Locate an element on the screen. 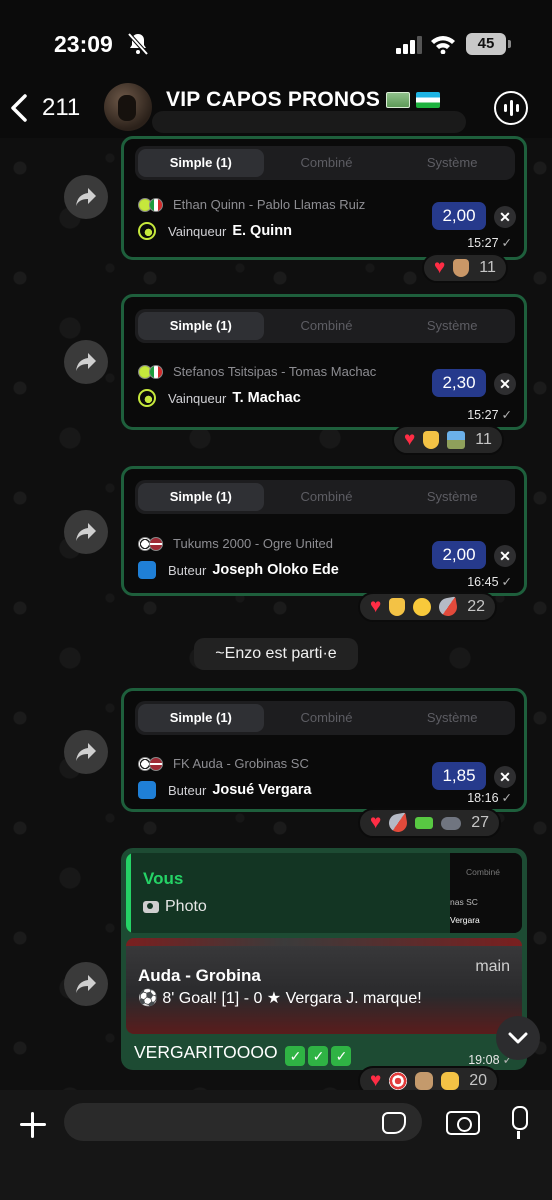 This screenshot has width=552, height=1200. odds-badge: 2,30 is located at coordinates (459, 383).